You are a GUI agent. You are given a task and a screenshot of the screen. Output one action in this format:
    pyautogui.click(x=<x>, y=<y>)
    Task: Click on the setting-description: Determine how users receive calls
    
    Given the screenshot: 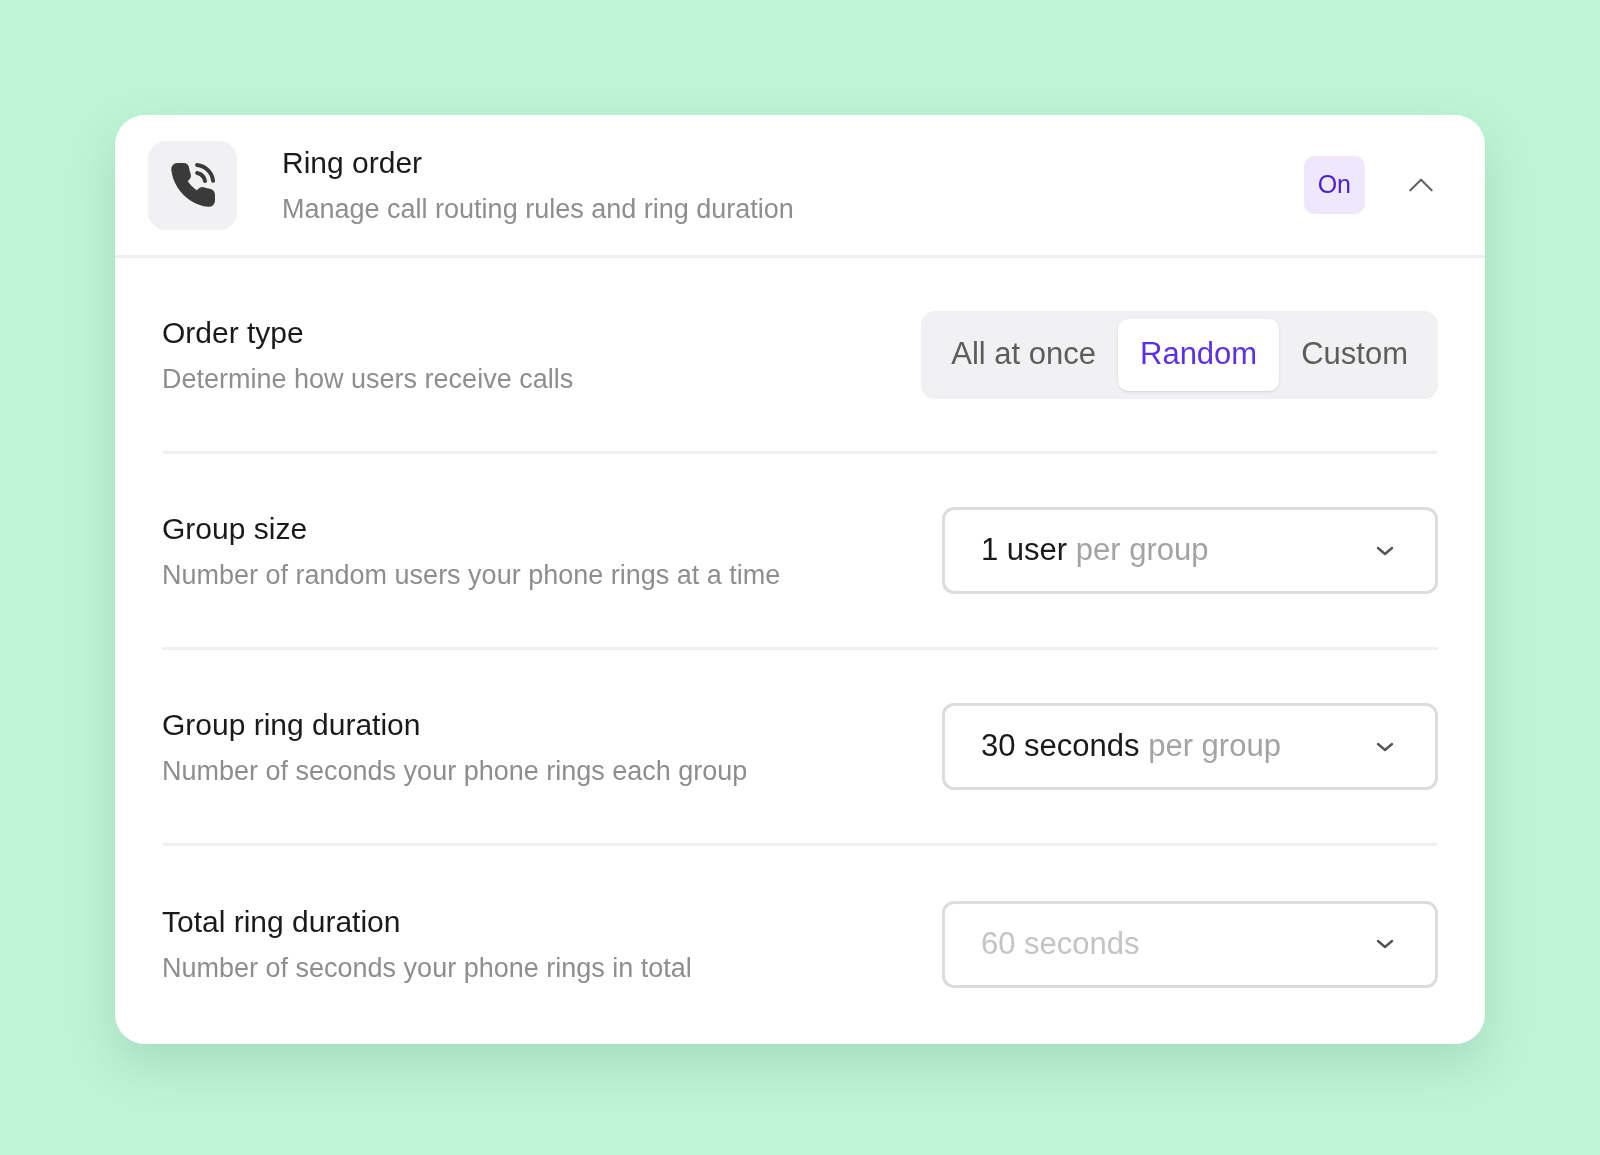 What is the action you would take?
    pyautogui.click(x=368, y=378)
    